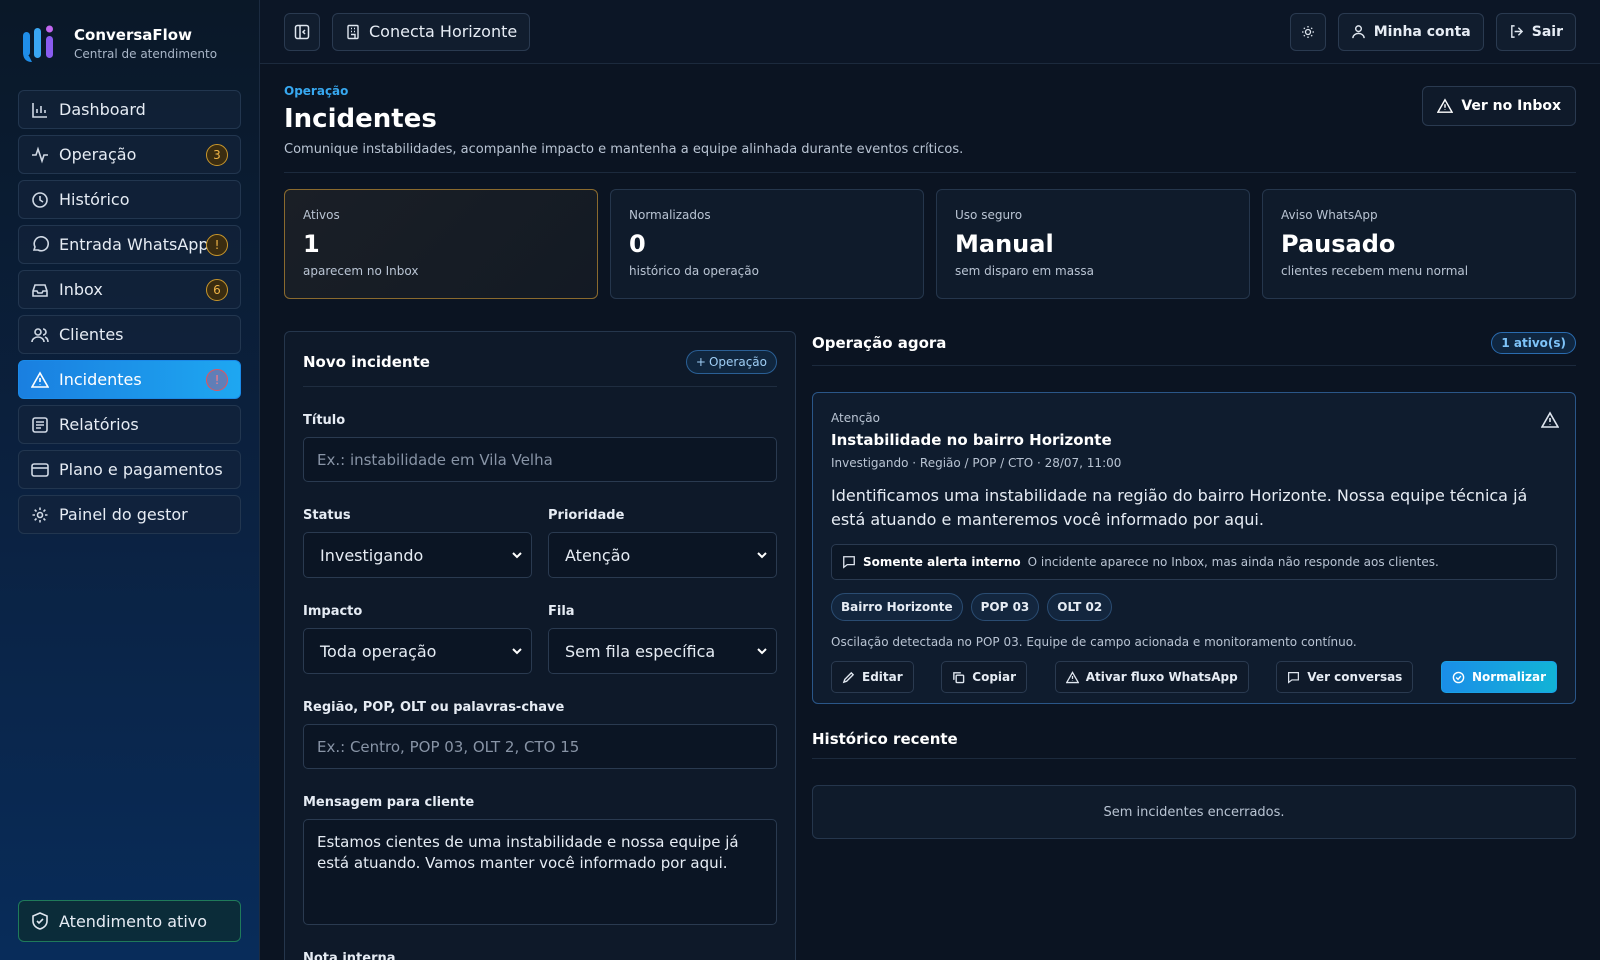  I want to click on shield-check-icon, so click(40, 921).